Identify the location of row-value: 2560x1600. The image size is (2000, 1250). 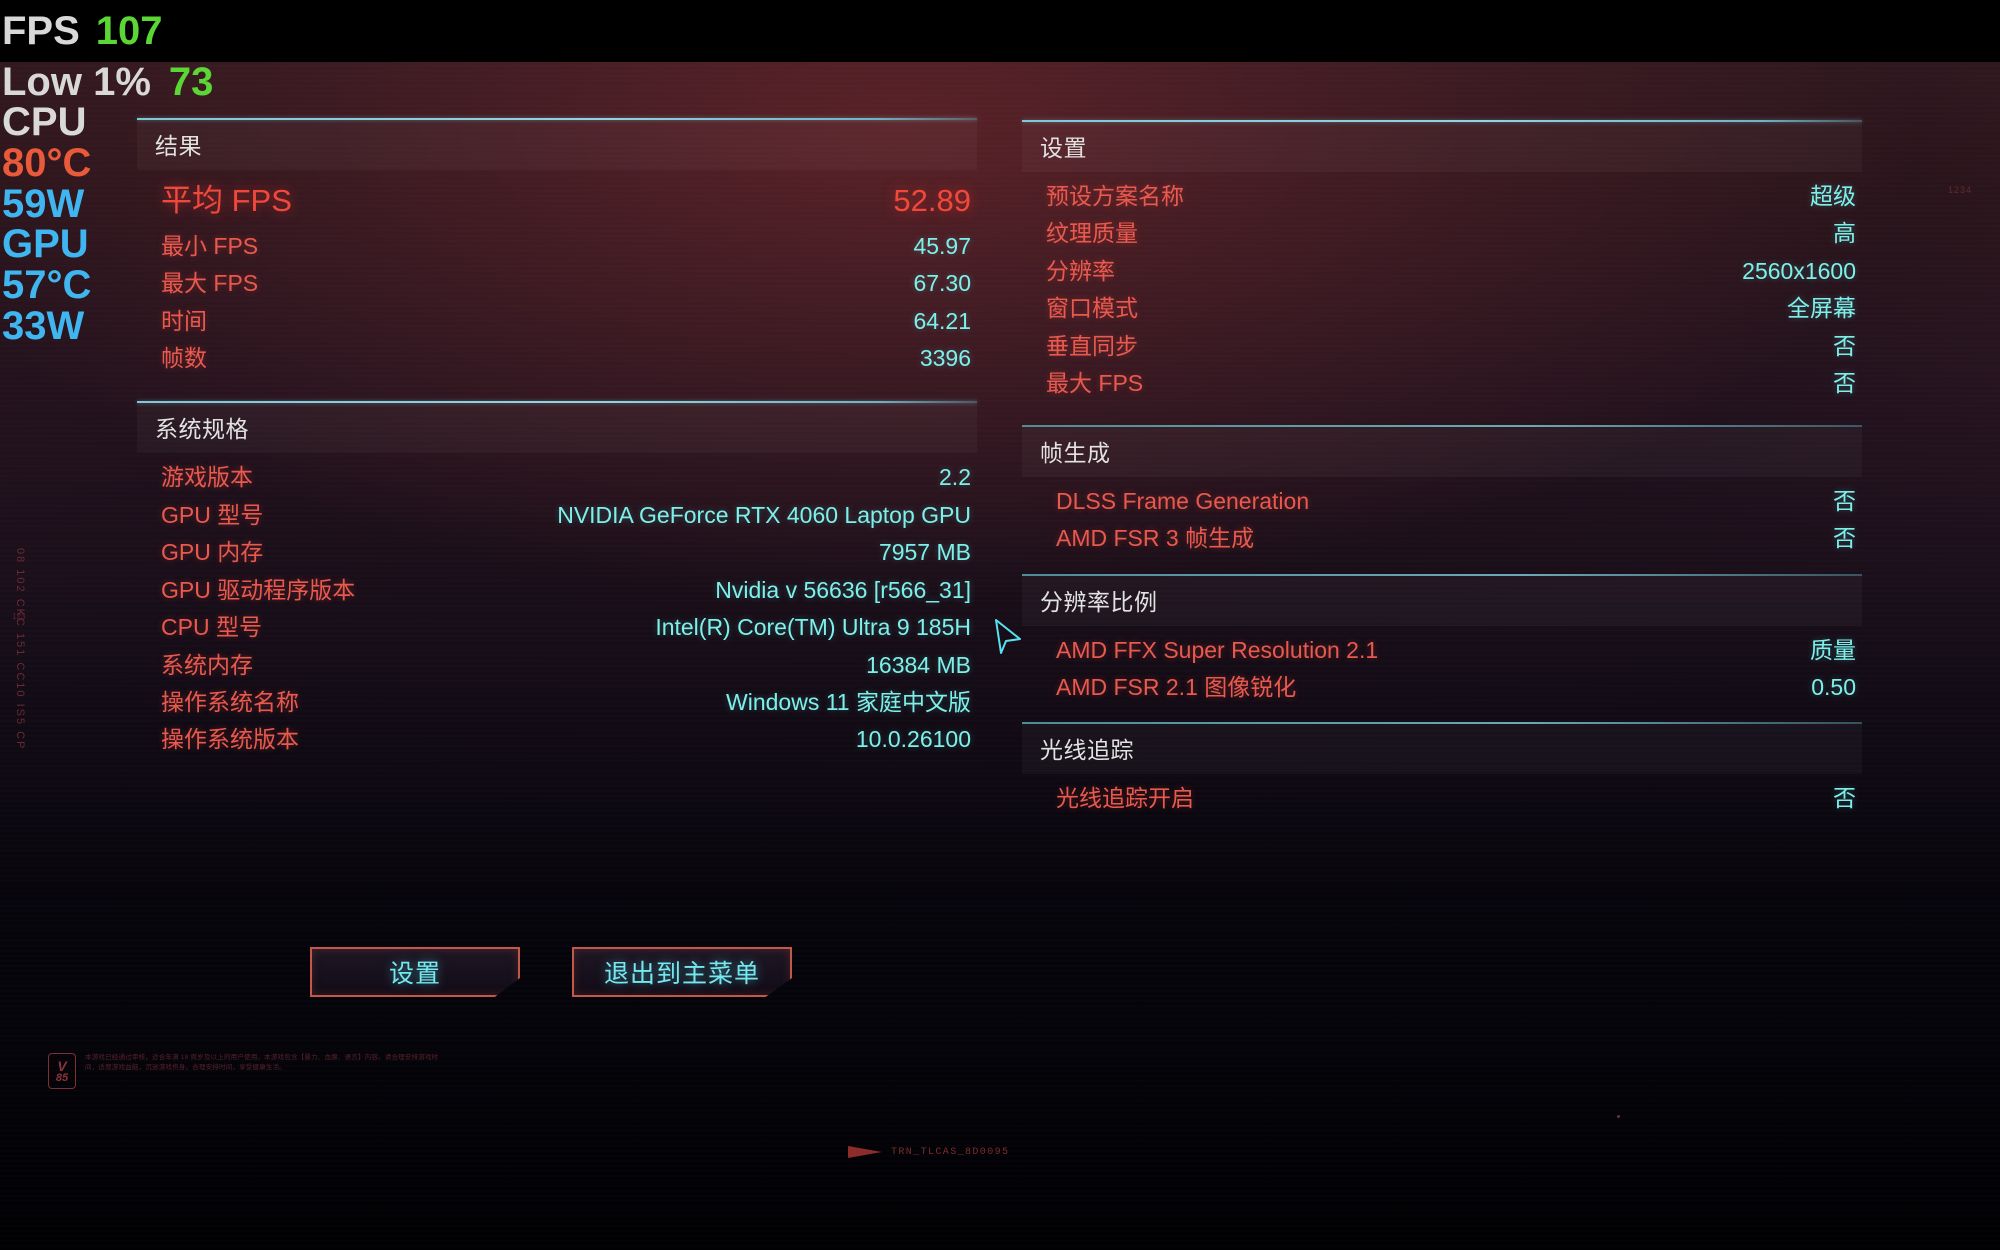
(1799, 270).